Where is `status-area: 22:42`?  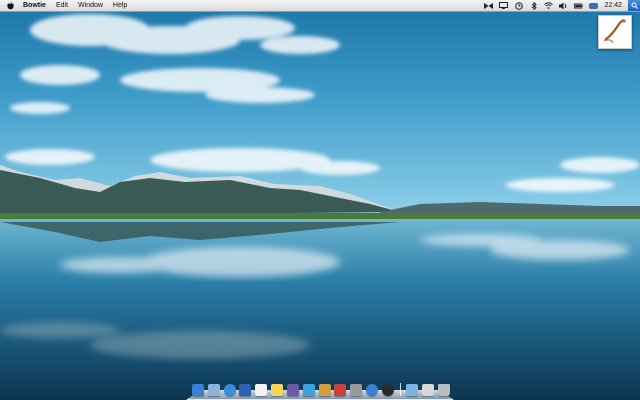
status-area: 22:42 is located at coordinates (562, 5).